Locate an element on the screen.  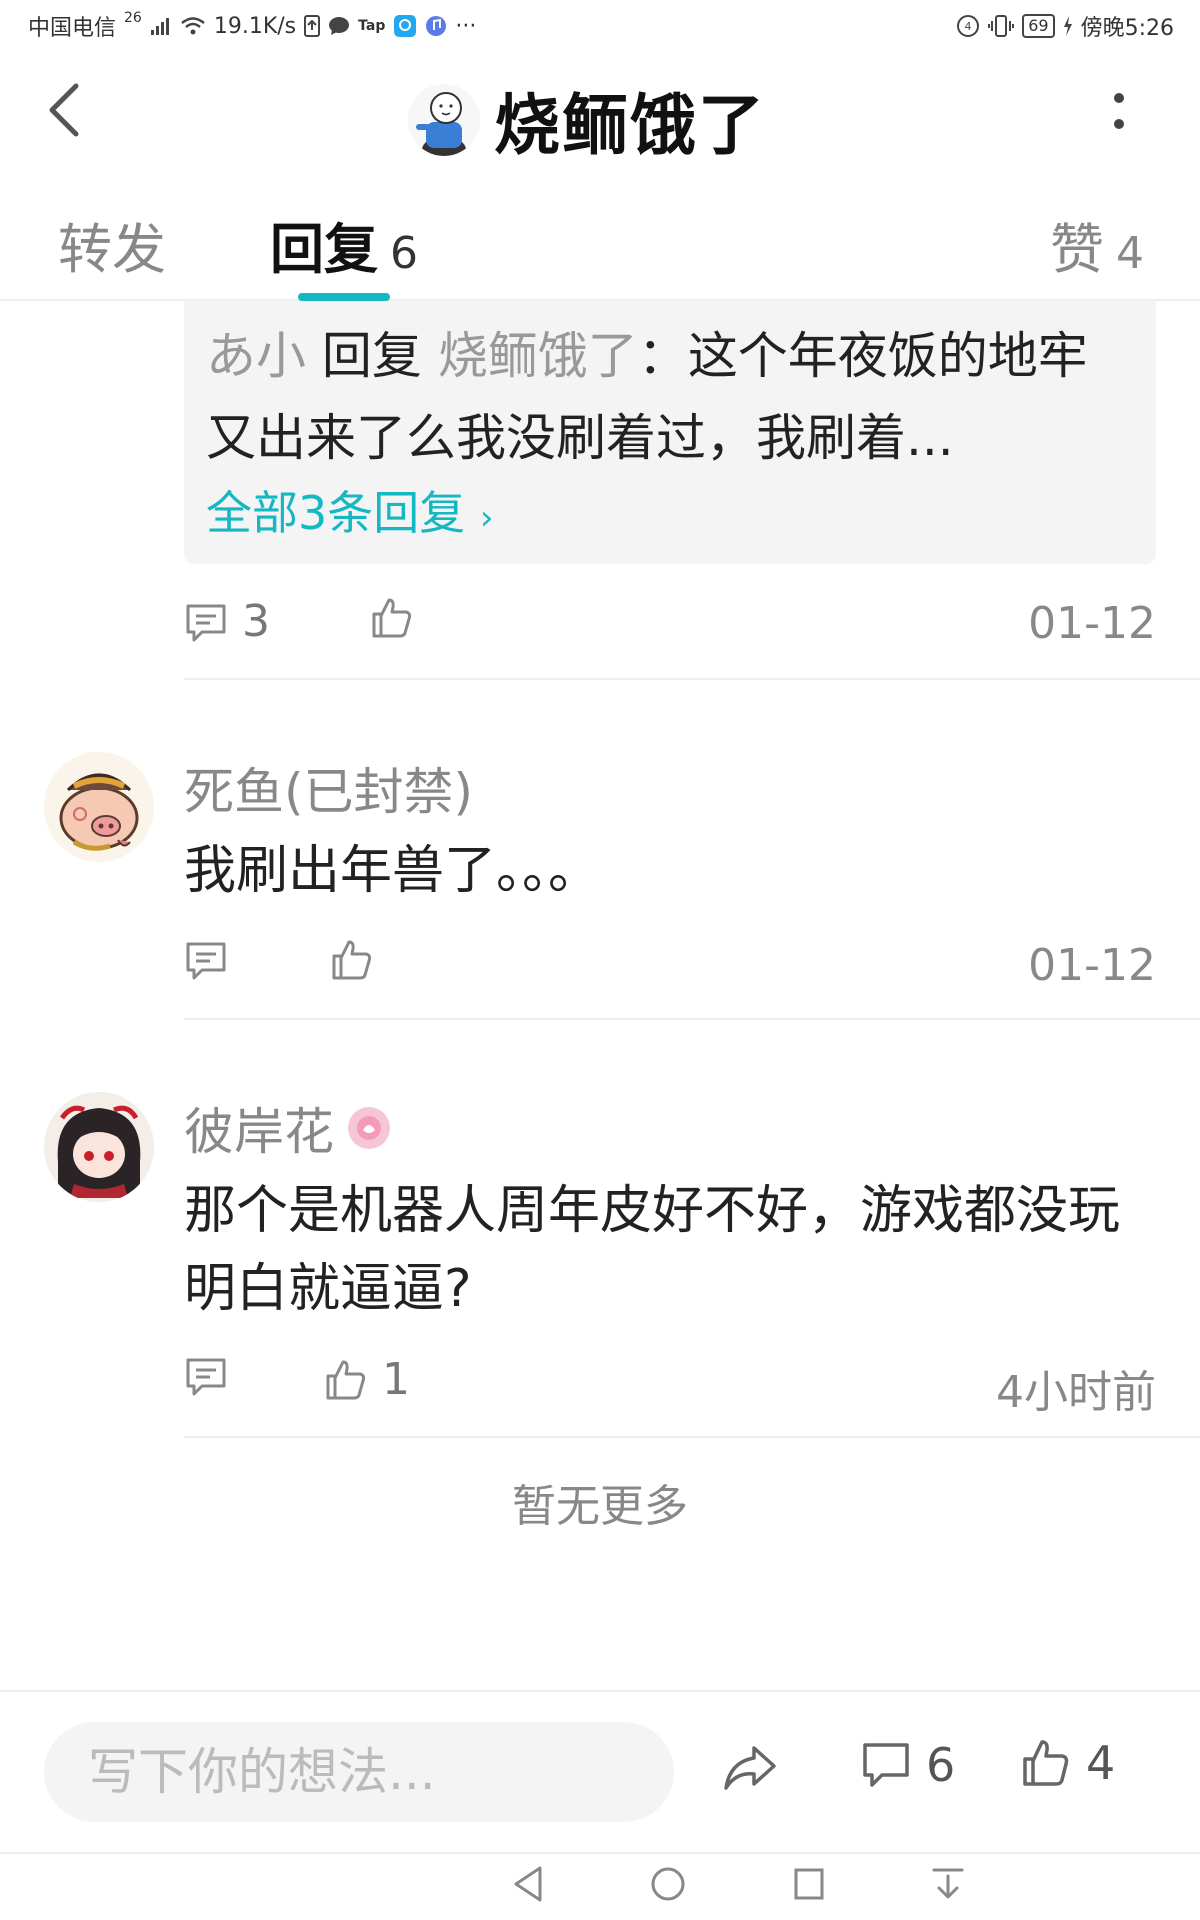
commenter-name: 彼岸花 is located at coordinates (287, 1128).